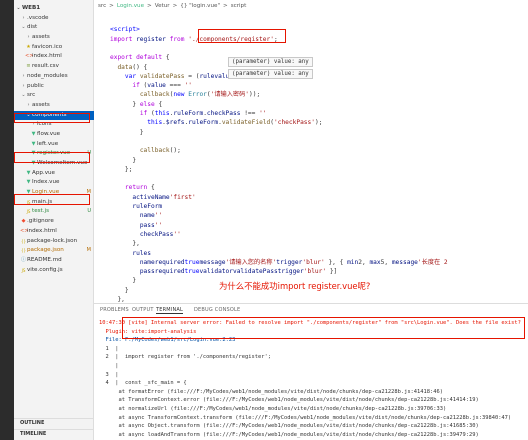  What do you see at coordinates (54, 154) in the screenshot?
I see `tree-item: ▼ register.vue U` at bounding box center [54, 154].